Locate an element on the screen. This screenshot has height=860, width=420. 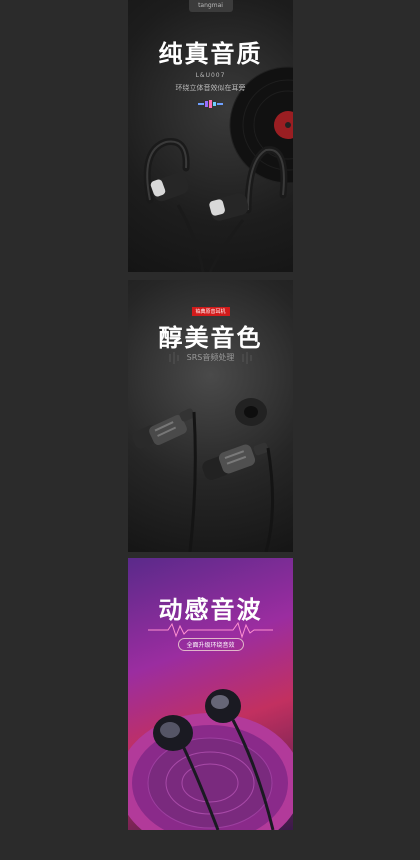
panel-title: 醇美音色 is located at coordinates (210, 338).